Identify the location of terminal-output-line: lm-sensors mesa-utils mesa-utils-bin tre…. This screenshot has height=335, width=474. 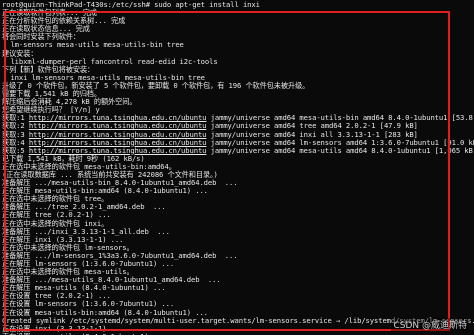
(93, 45).